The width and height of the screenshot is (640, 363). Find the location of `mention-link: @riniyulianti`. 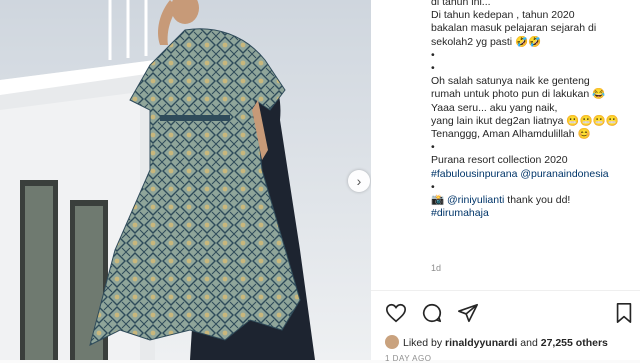

mention-link: @riniyulianti is located at coordinates (475, 200).